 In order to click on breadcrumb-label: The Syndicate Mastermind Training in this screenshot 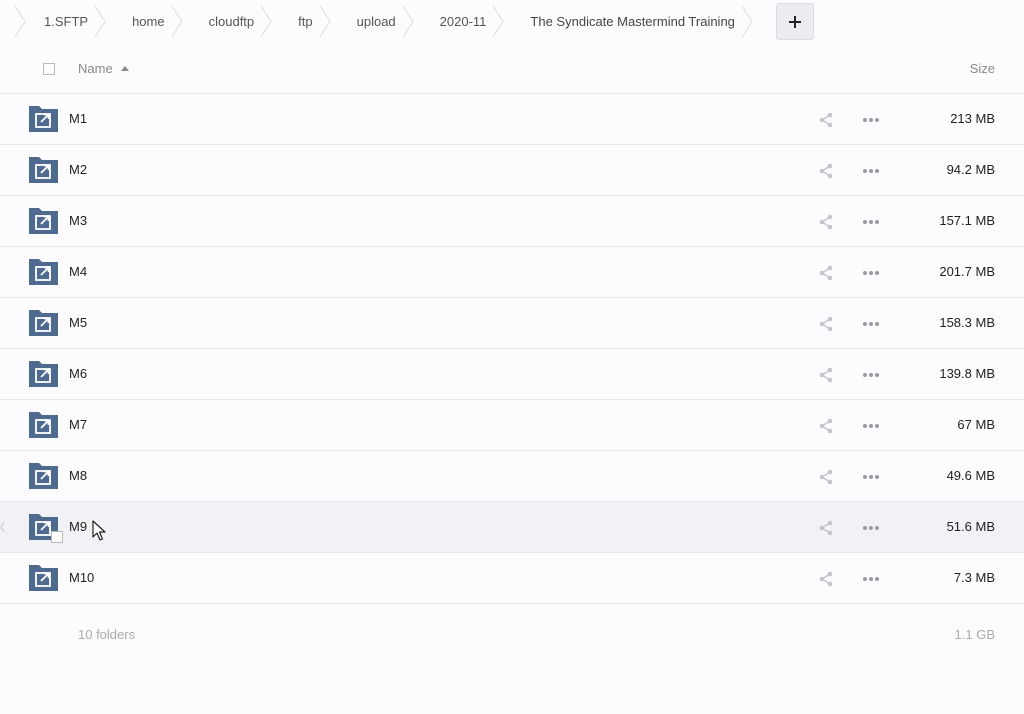, I will do `click(632, 21)`.